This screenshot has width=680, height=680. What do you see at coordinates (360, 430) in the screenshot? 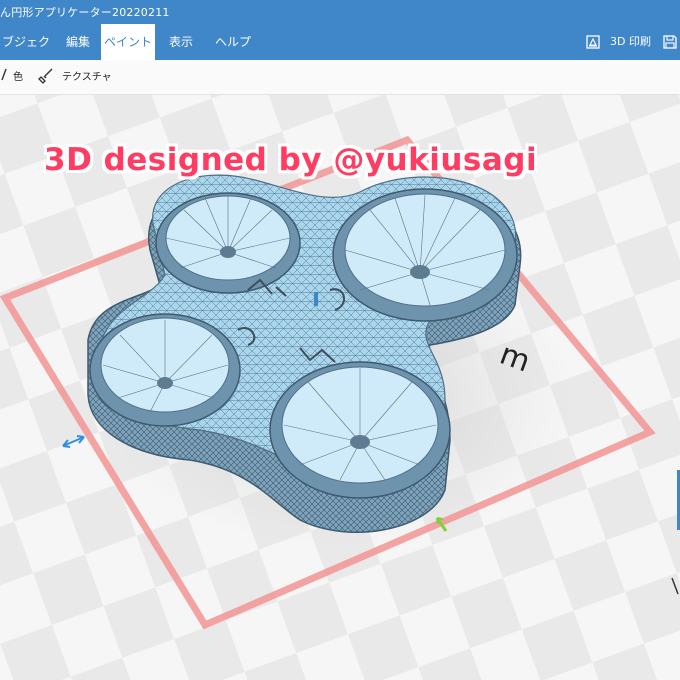
I see `rotor-bottom` at bounding box center [360, 430].